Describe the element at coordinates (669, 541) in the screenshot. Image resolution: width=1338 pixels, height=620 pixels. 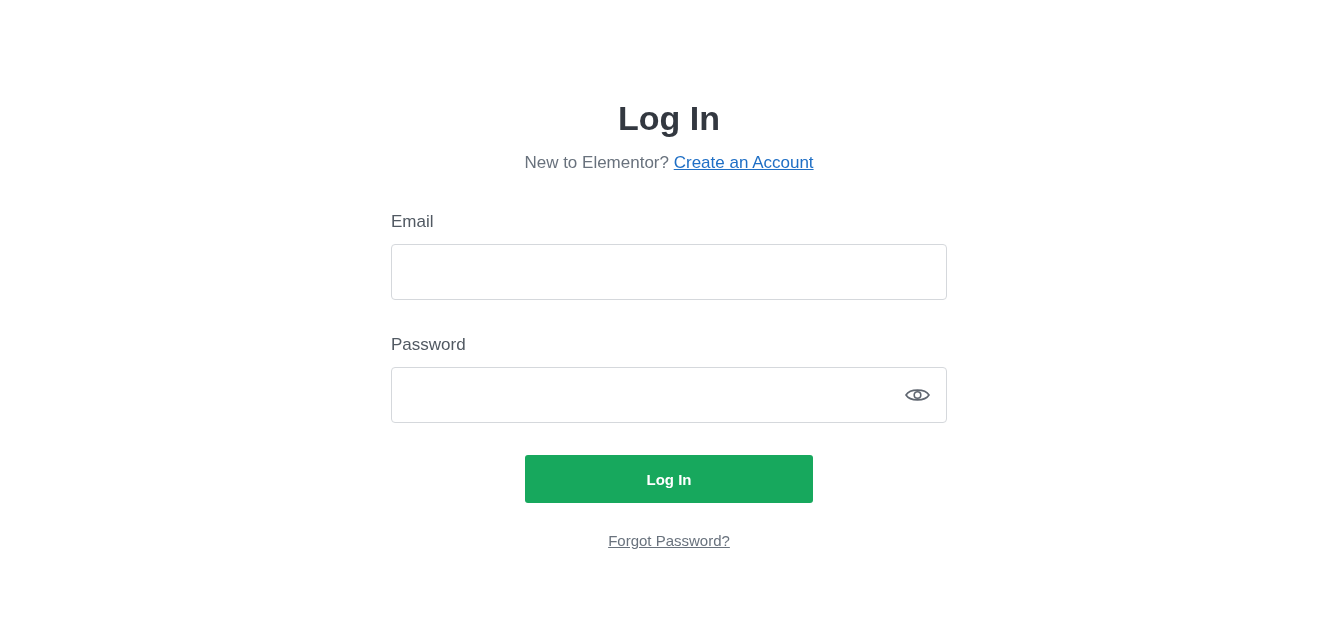
I see `forgot-password-link: Forgot Password?` at that location.